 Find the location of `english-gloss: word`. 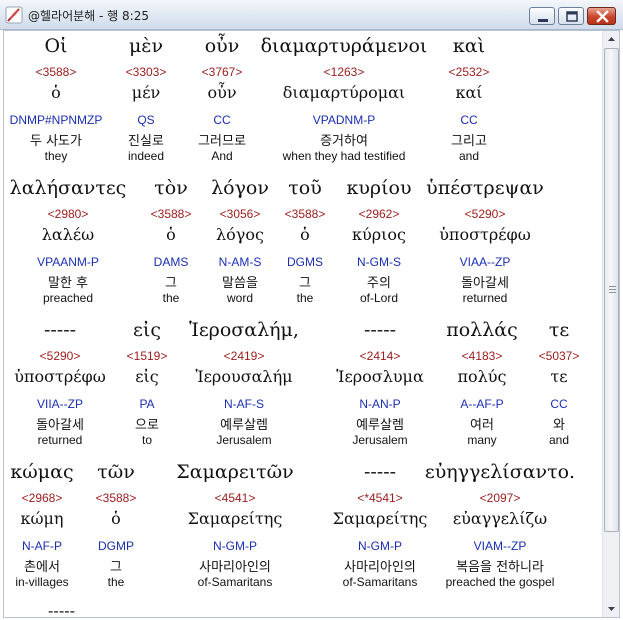

english-gloss: word is located at coordinates (240, 298).